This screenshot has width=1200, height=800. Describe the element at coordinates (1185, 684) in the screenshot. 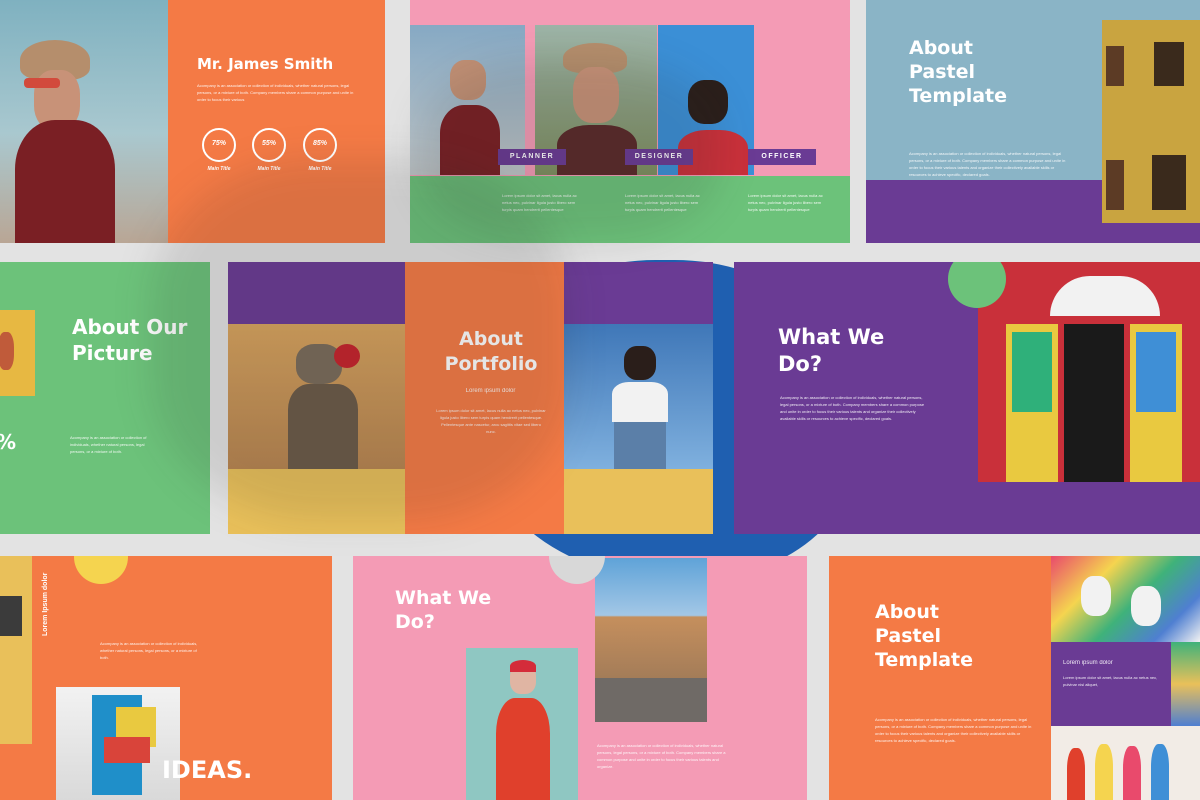

I see `mural-photo` at that location.